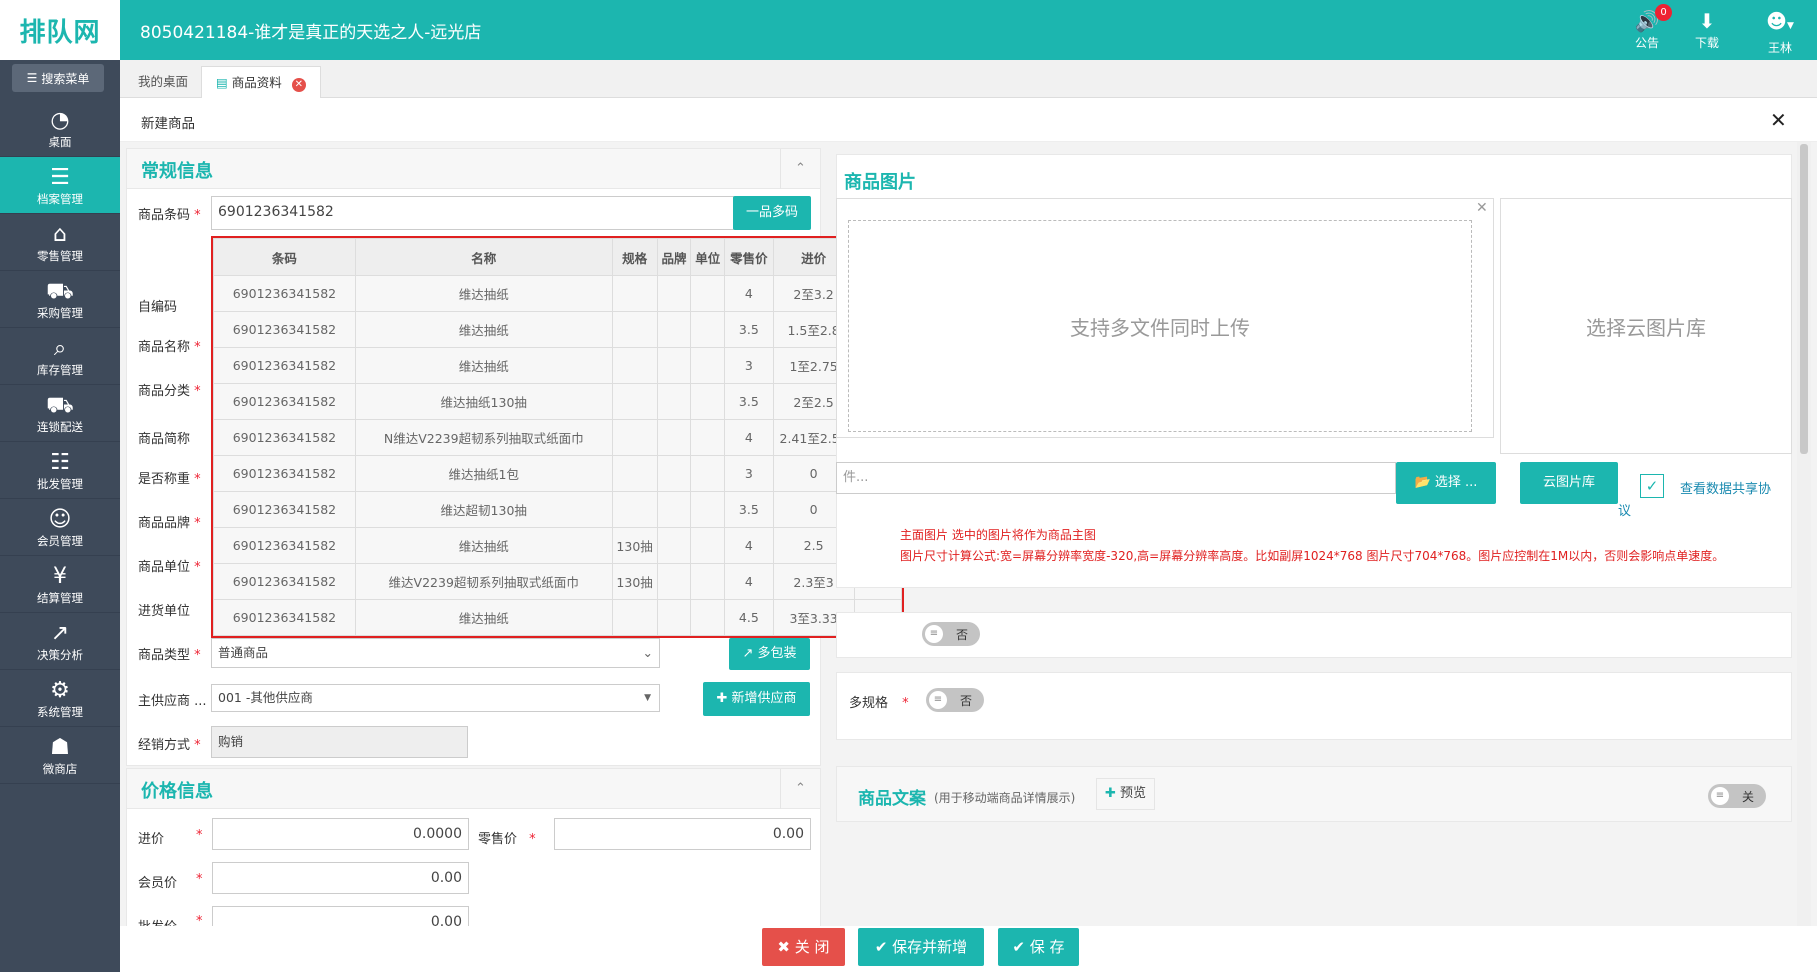 This screenshot has height=972, width=1817. I want to click on table-cell: 4, so click(749, 581).